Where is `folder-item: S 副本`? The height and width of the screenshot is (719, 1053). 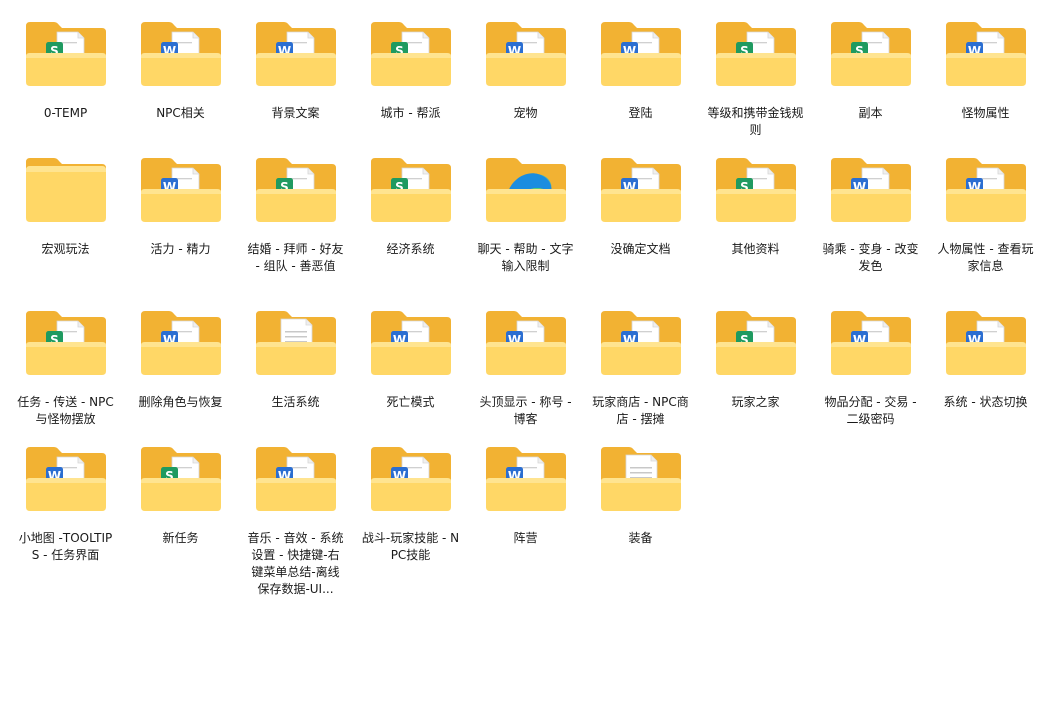 folder-item: S 副本 is located at coordinates (870, 71).